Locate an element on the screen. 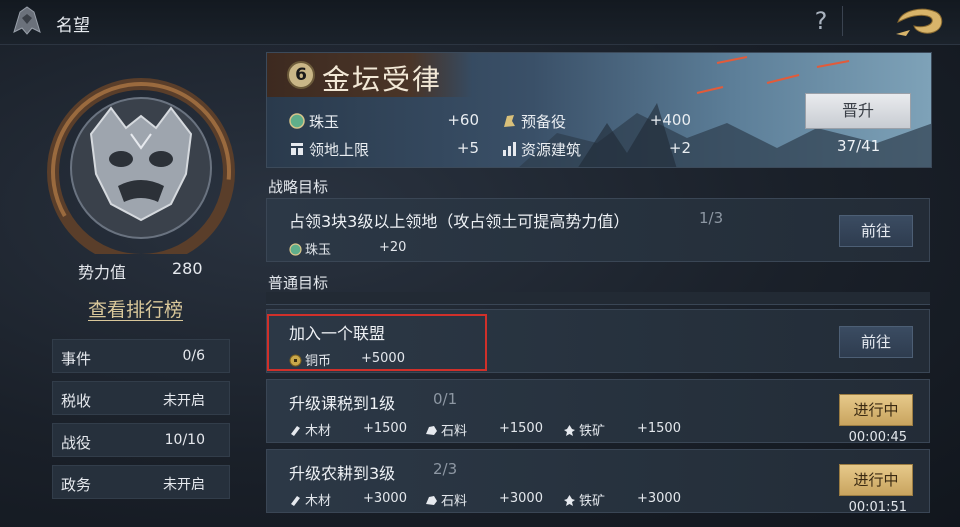 The width and height of the screenshot is (960, 527). resource-value: +5 is located at coordinates (467, 148).